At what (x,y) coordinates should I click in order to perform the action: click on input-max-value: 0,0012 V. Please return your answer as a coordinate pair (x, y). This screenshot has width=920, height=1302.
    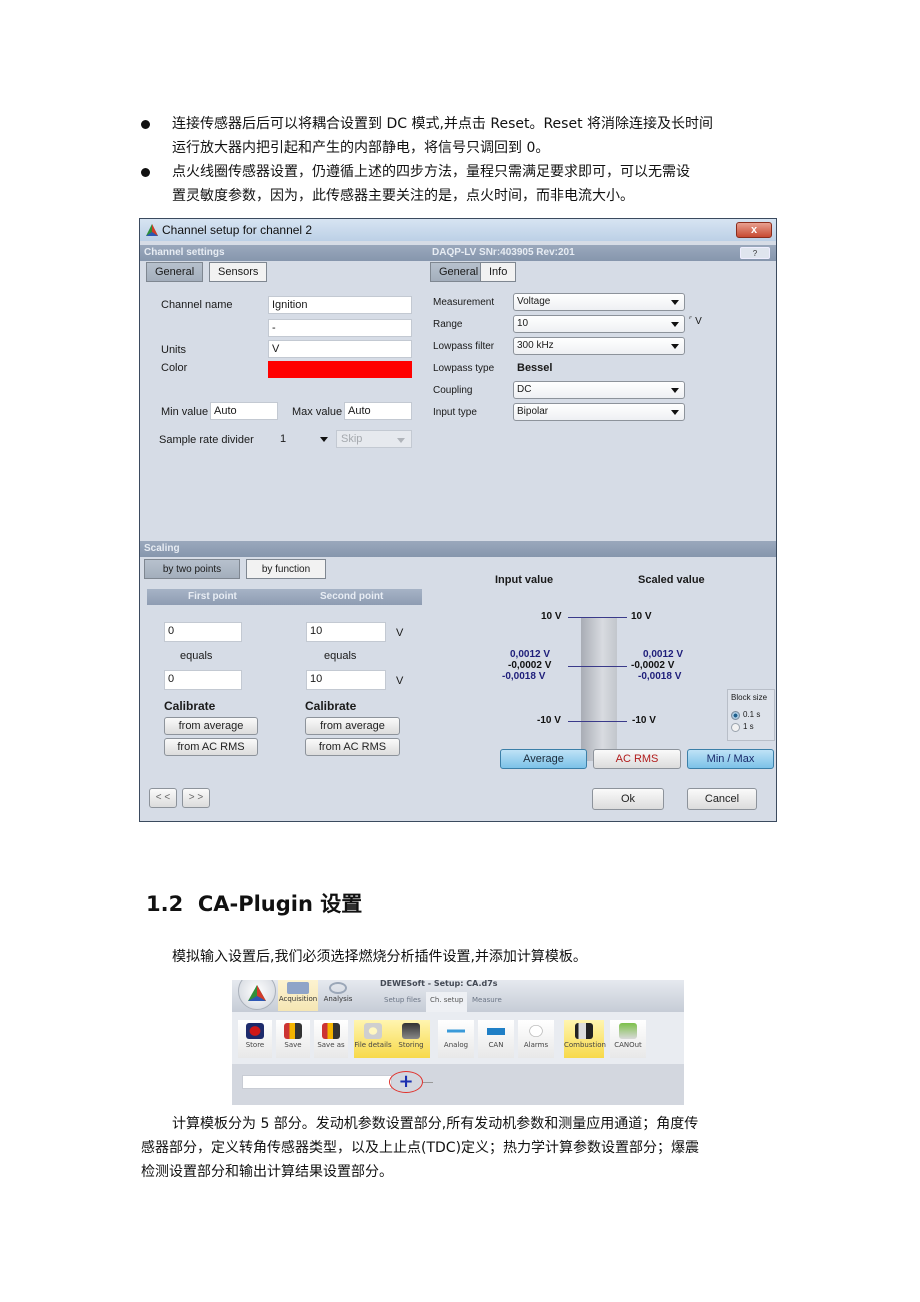
    Looking at the image, I should click on (530, 654).